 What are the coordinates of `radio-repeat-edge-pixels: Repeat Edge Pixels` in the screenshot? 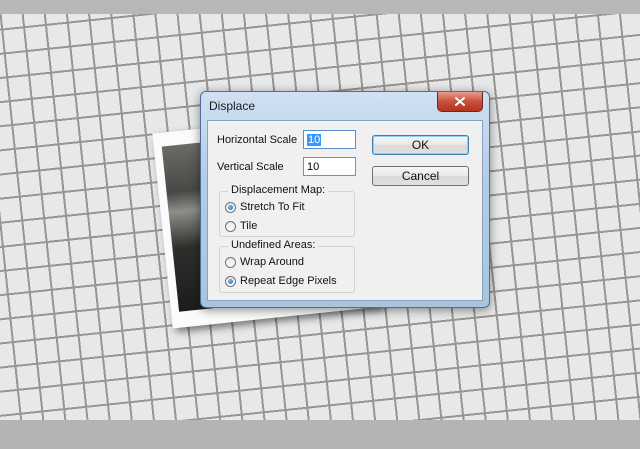 It's located at (281, 281).